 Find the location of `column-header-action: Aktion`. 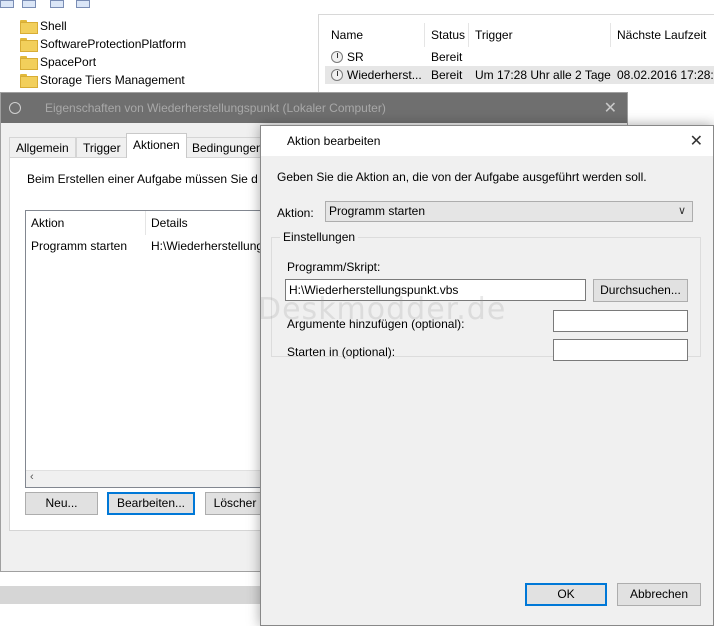

column-header-action: Aktion is located at coordinates (86, 223).